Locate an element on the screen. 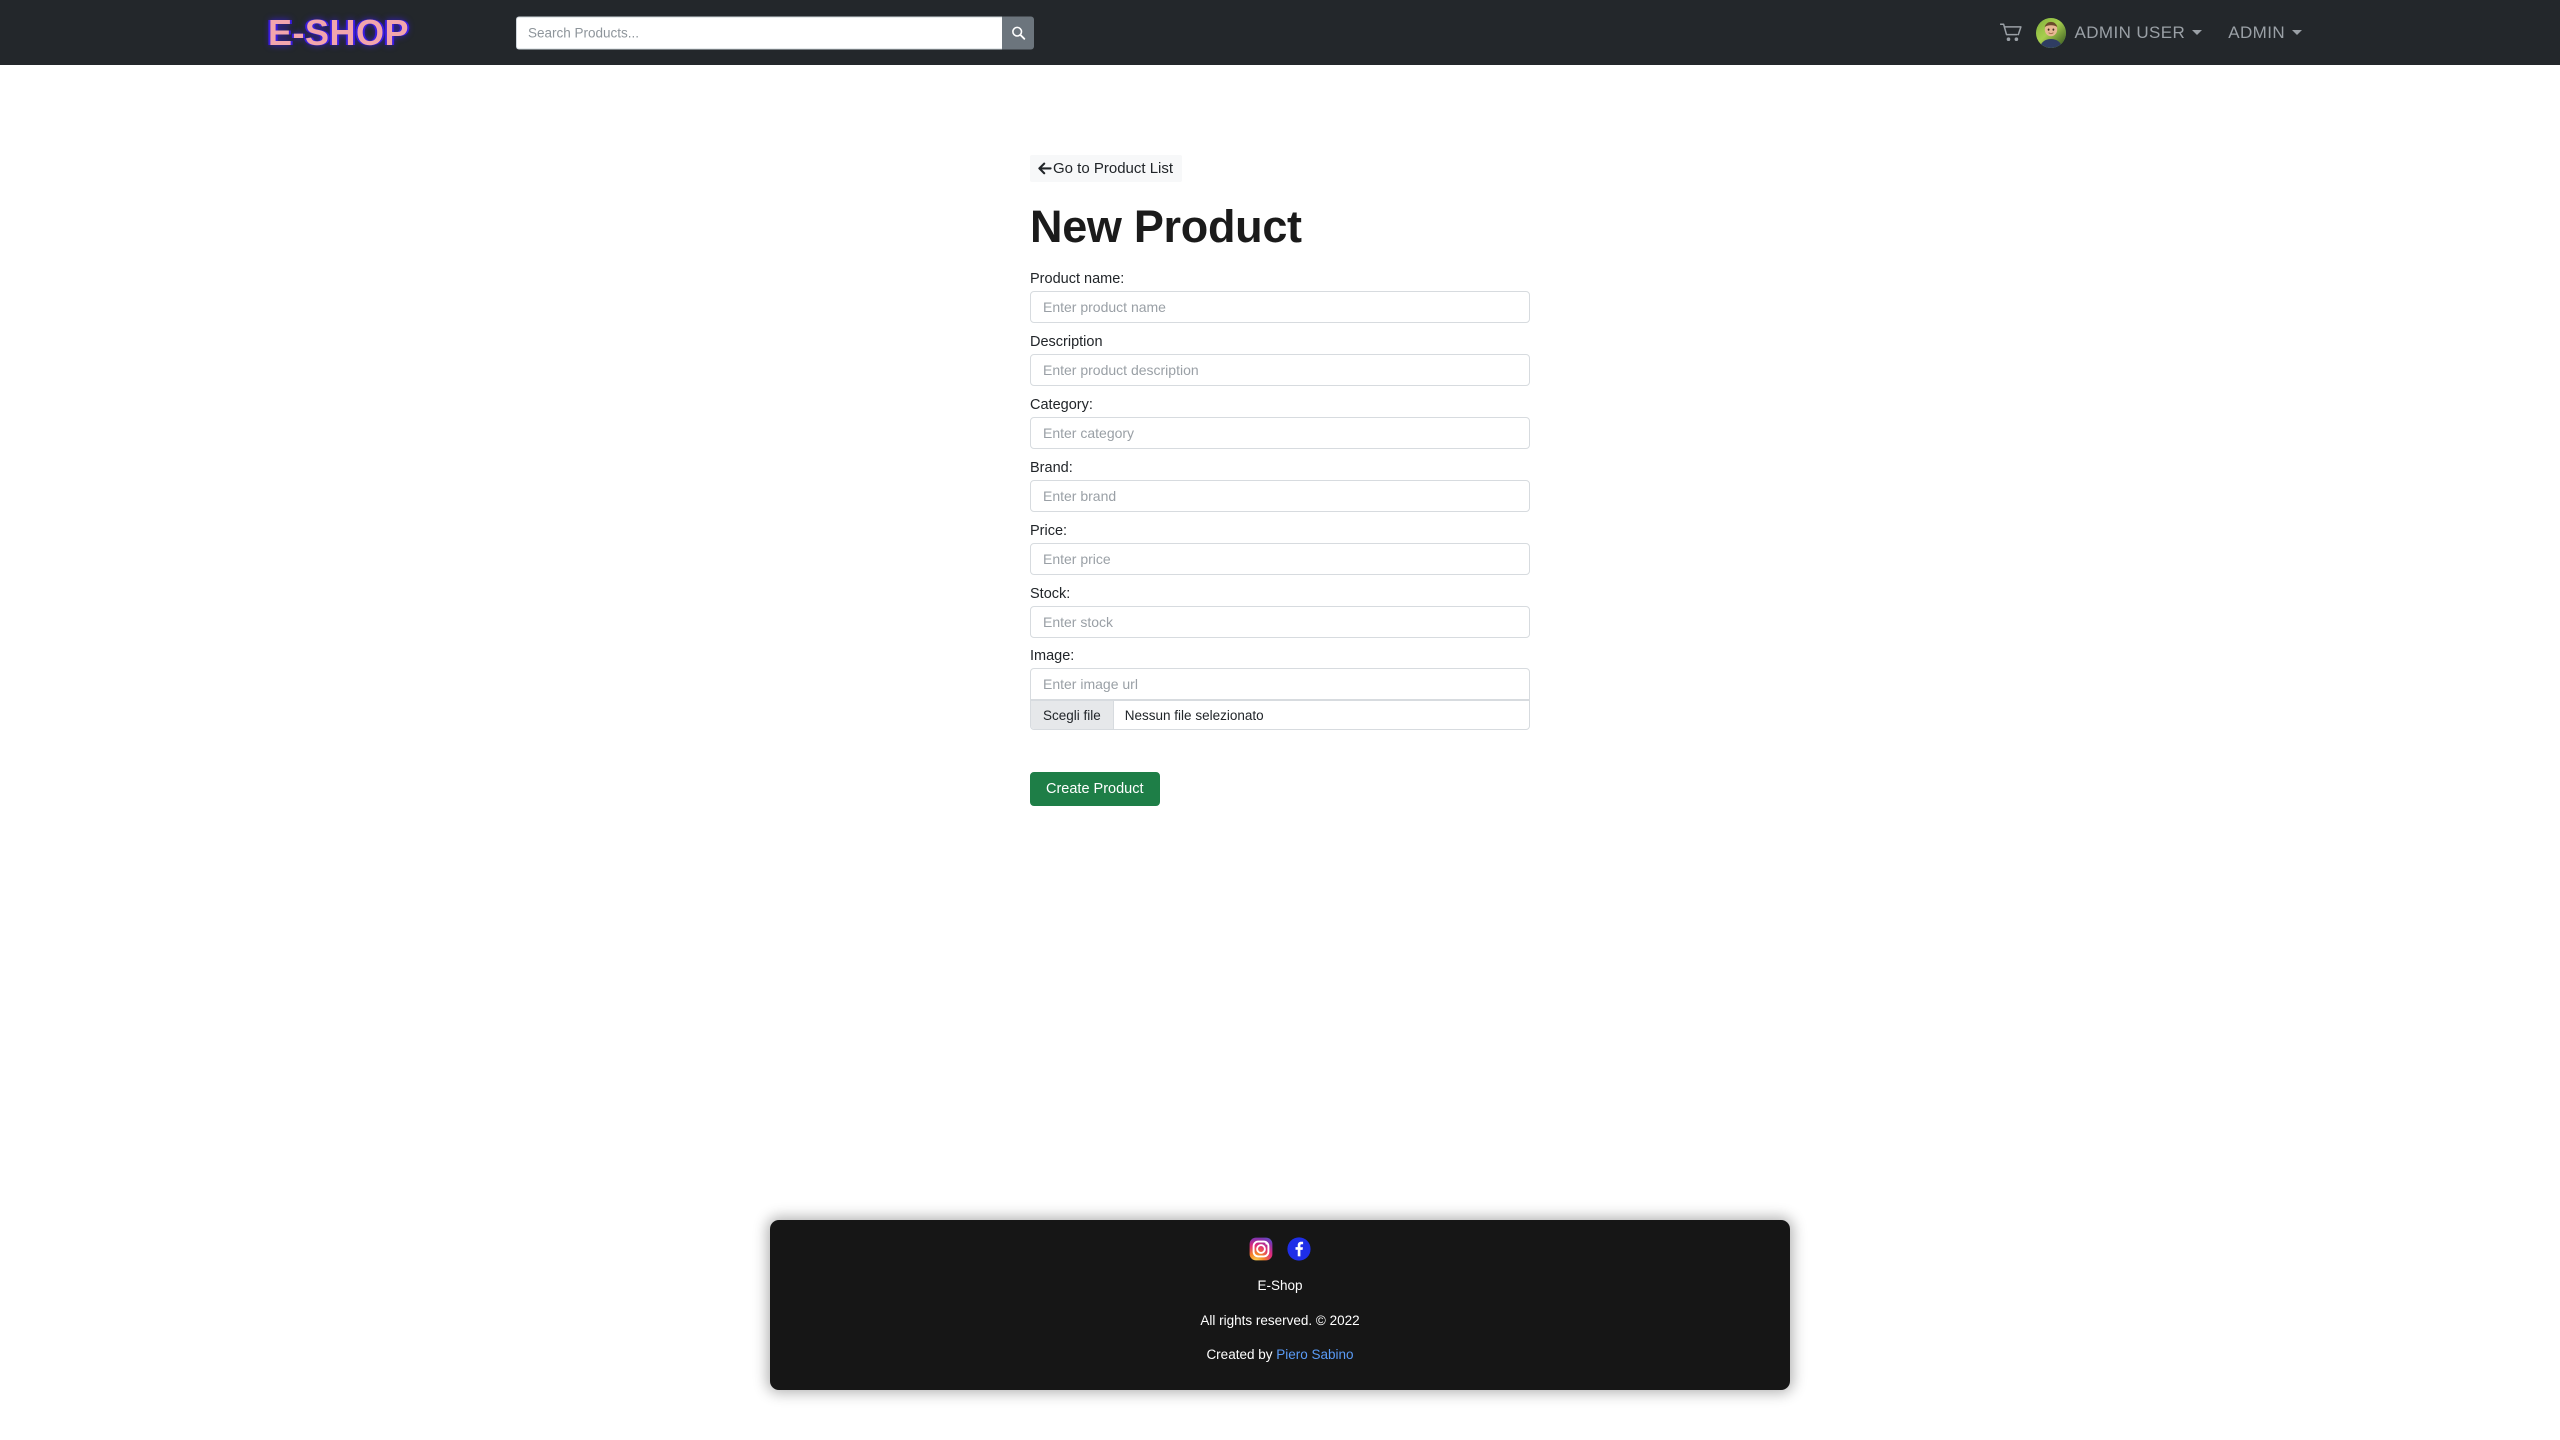  form-group-category: Category: is located at coordinates (1280, 423).